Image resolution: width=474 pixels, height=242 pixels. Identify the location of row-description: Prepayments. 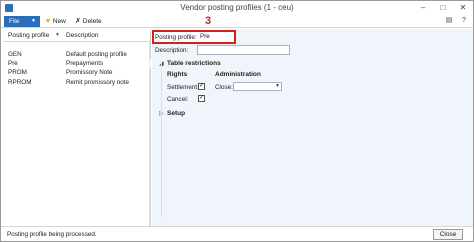
(85, 64).